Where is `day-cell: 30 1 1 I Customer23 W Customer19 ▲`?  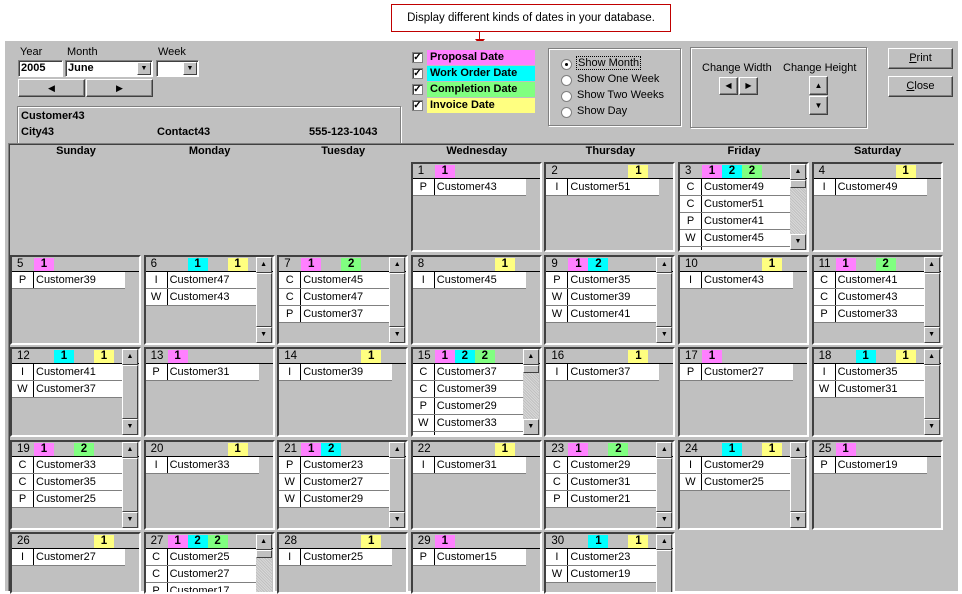 day-cell: 30 1 1 I Customer23 W Customer19 ▲ is located at coordinates (610, 563).